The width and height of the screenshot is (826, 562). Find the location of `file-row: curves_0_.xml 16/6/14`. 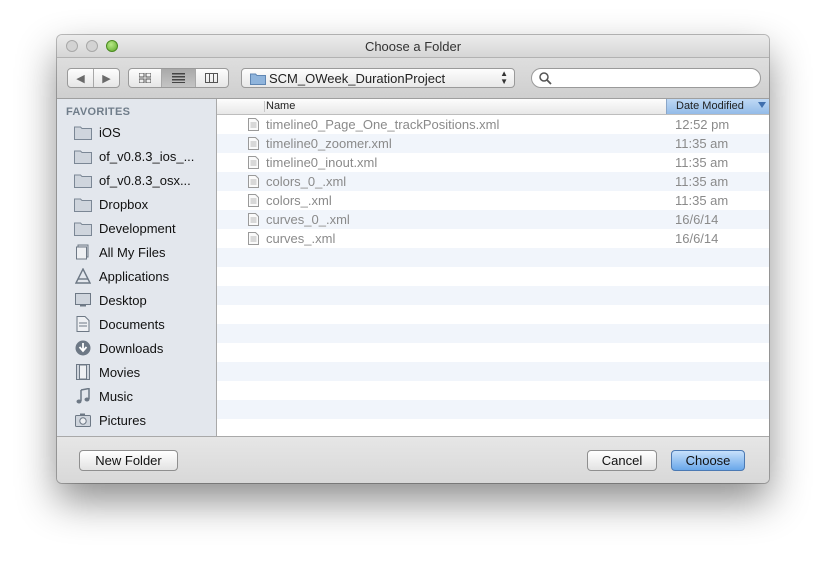

file-row: curves_0_.xml 16/6/14 is located at coordinates (493, 219).